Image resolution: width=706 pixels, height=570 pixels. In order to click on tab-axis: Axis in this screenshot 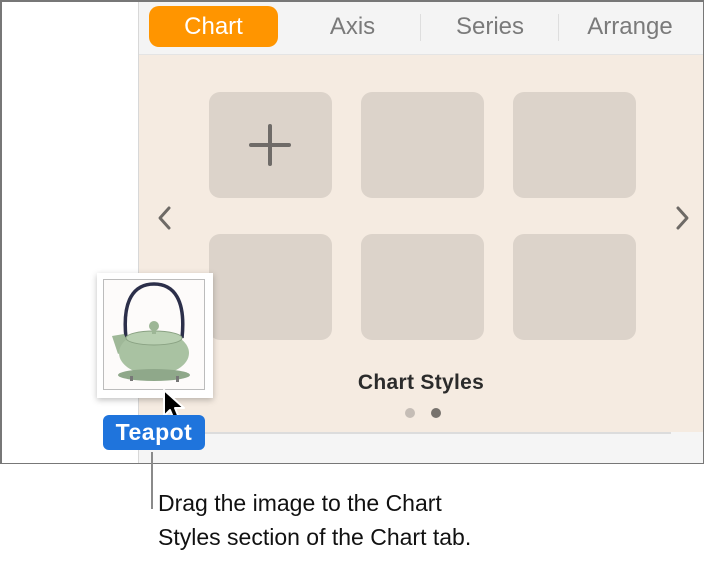, I will do `click(352, 26)`.